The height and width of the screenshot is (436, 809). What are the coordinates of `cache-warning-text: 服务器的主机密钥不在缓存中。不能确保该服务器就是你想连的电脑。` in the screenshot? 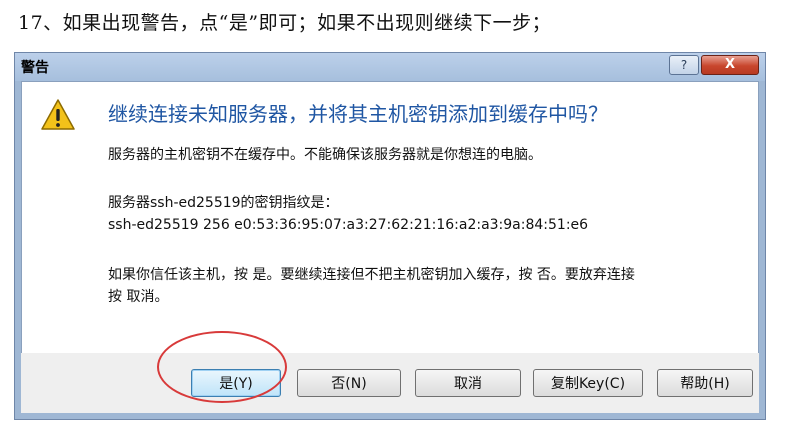 It's located at (325, 155).